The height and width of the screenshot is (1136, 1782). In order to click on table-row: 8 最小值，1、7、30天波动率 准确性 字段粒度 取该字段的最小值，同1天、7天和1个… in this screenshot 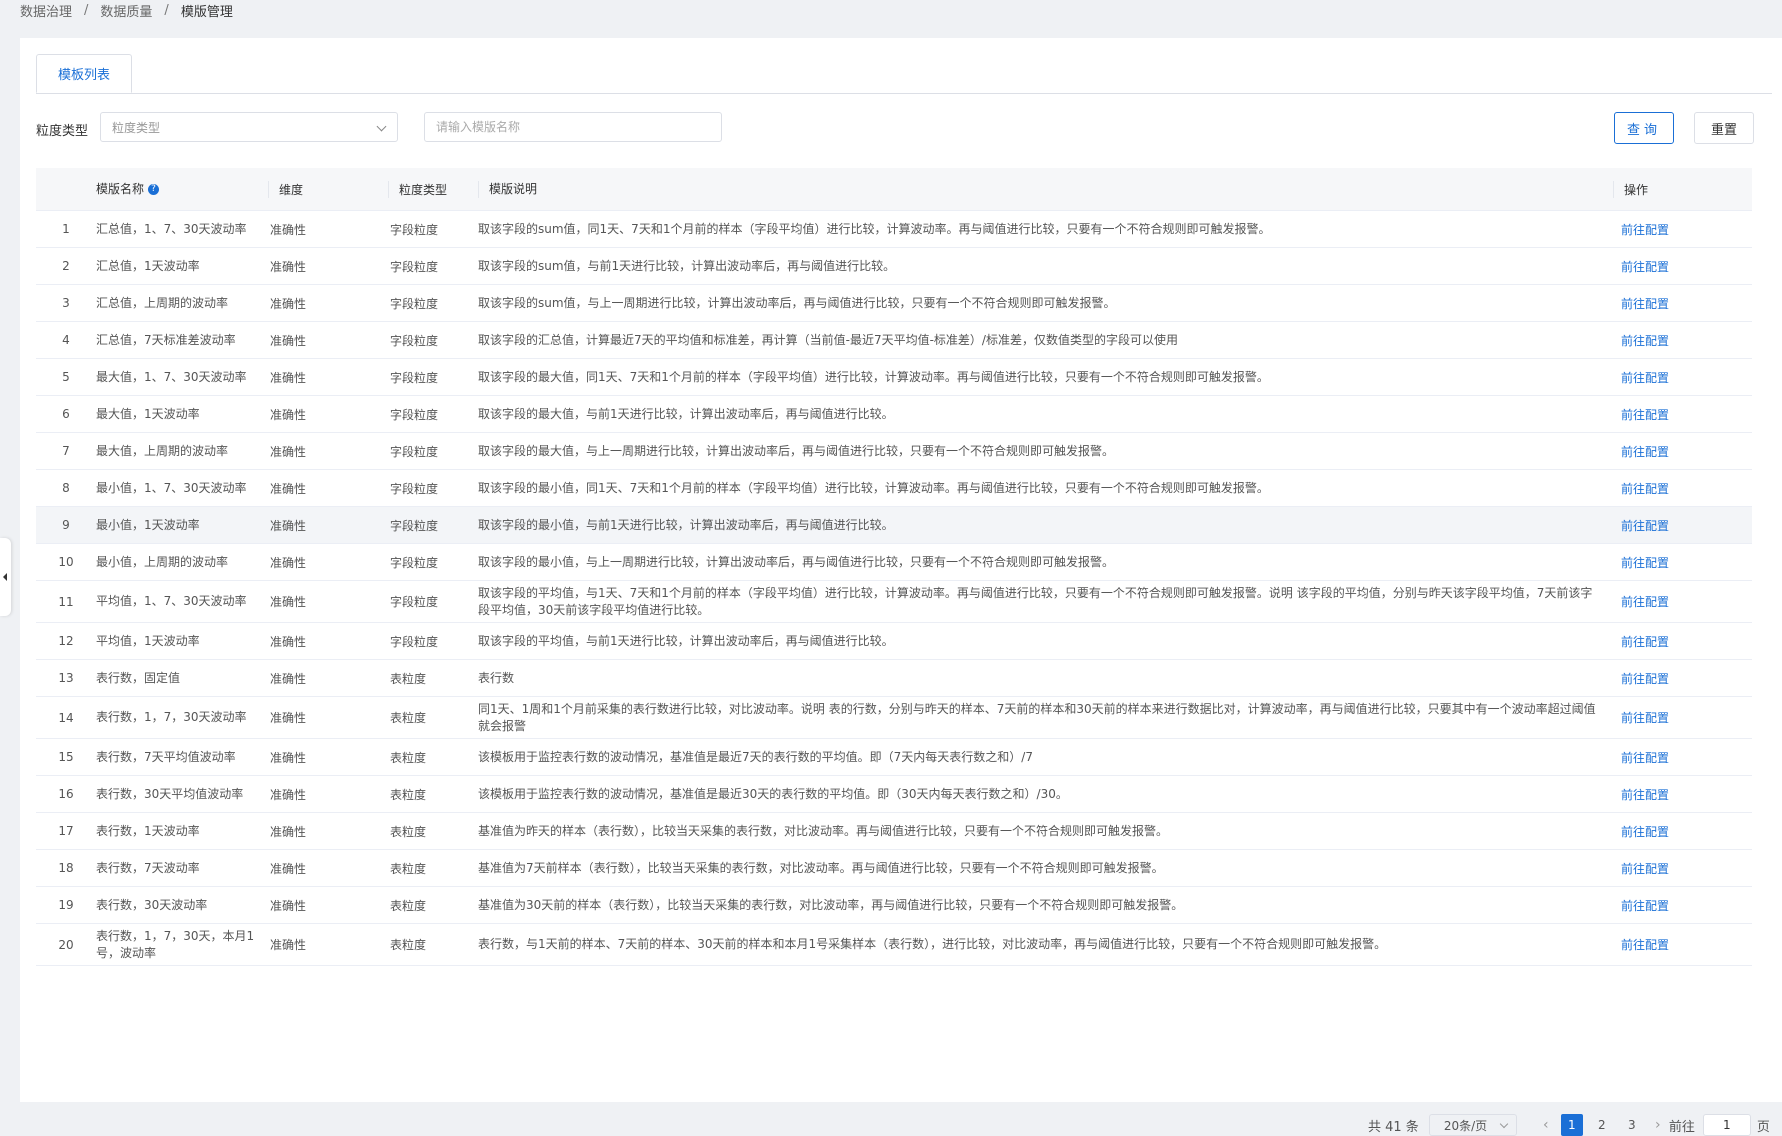, I will do `click(894, 488)`.